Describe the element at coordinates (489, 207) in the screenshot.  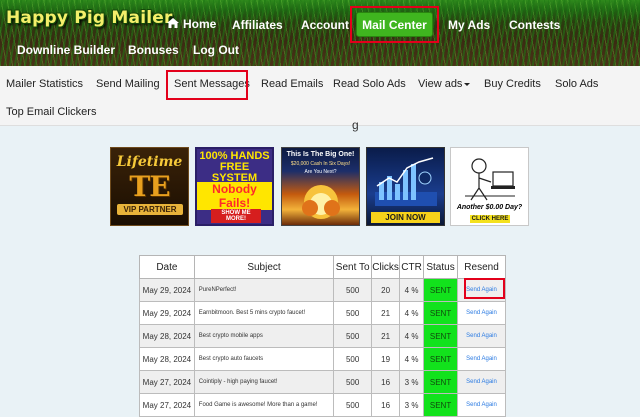
I see `banner-text: Another $0.00 Day?` at that location.